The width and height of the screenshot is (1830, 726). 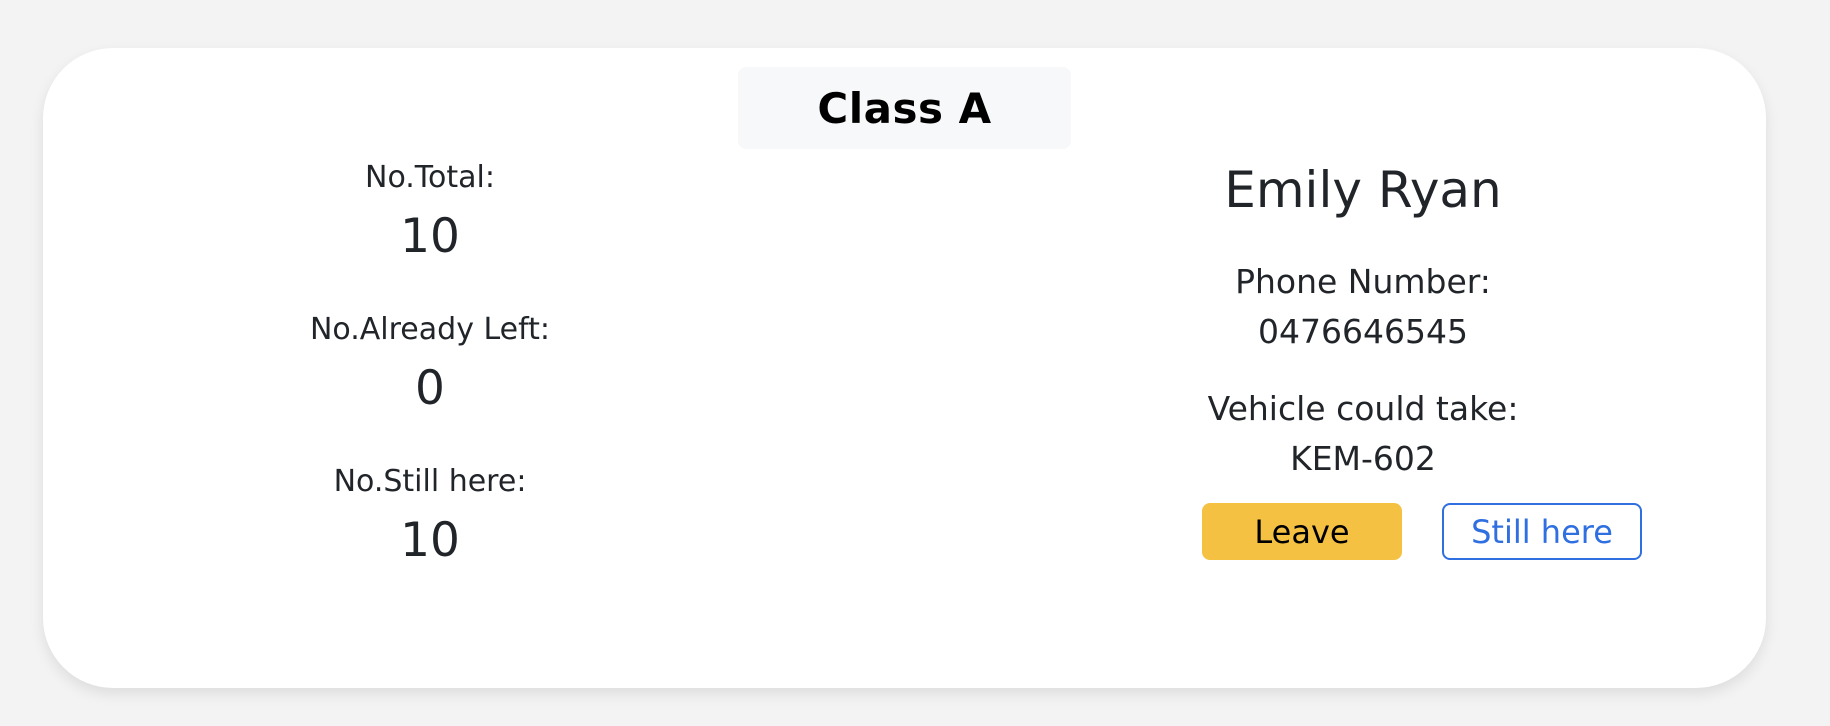 What do you see at coordinates (430, 236) in the screenshot?
I see `total-value: 10` at bounding box center [430, 236].